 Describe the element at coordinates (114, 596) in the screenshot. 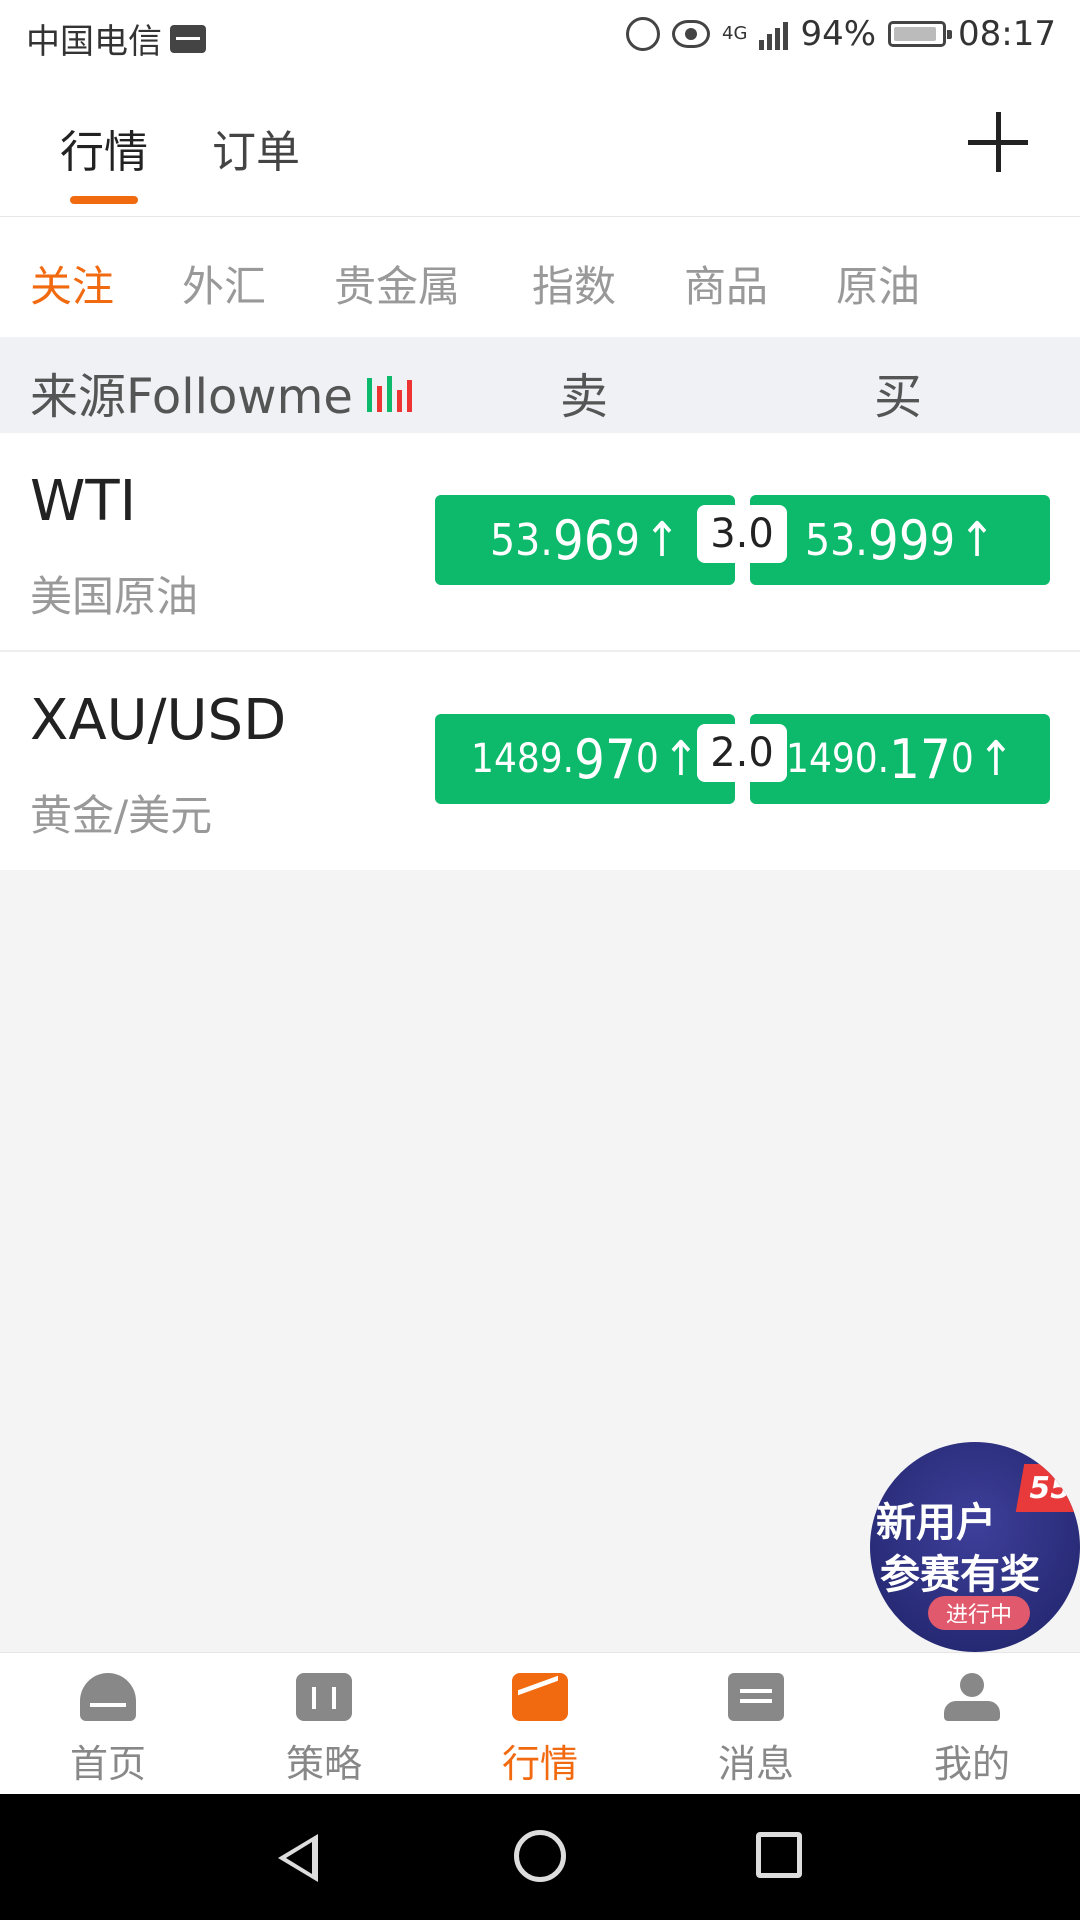

I see `quote-name: 美国原油` at that location.